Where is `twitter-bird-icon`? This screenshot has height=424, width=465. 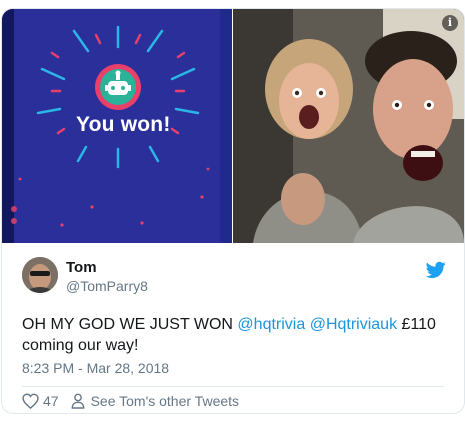 twitter-bird-icon is located at coordinates (436, 270).